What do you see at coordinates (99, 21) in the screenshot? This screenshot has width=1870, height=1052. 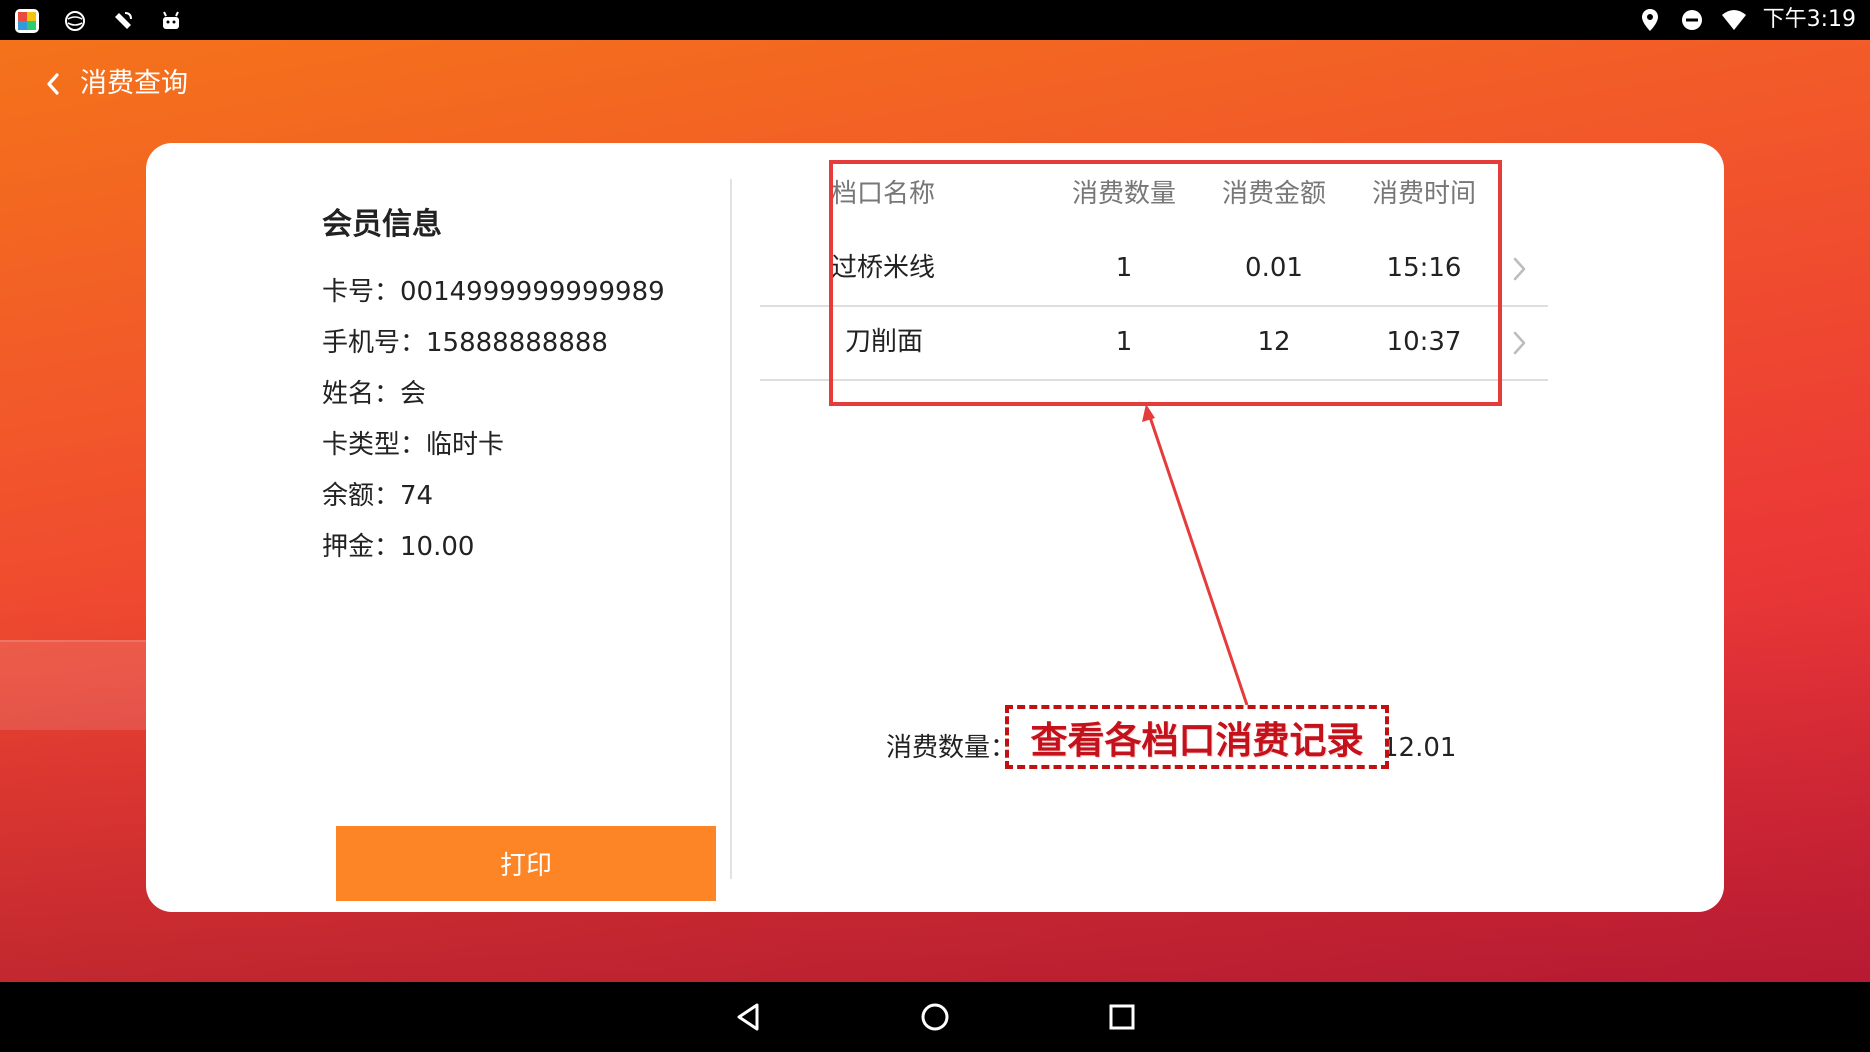 I see `status-left-icons` at bounding box center [99, 21].